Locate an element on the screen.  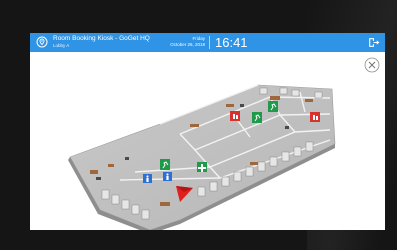
location-subtitle: Lobby A is located at coordinates (61, 45).